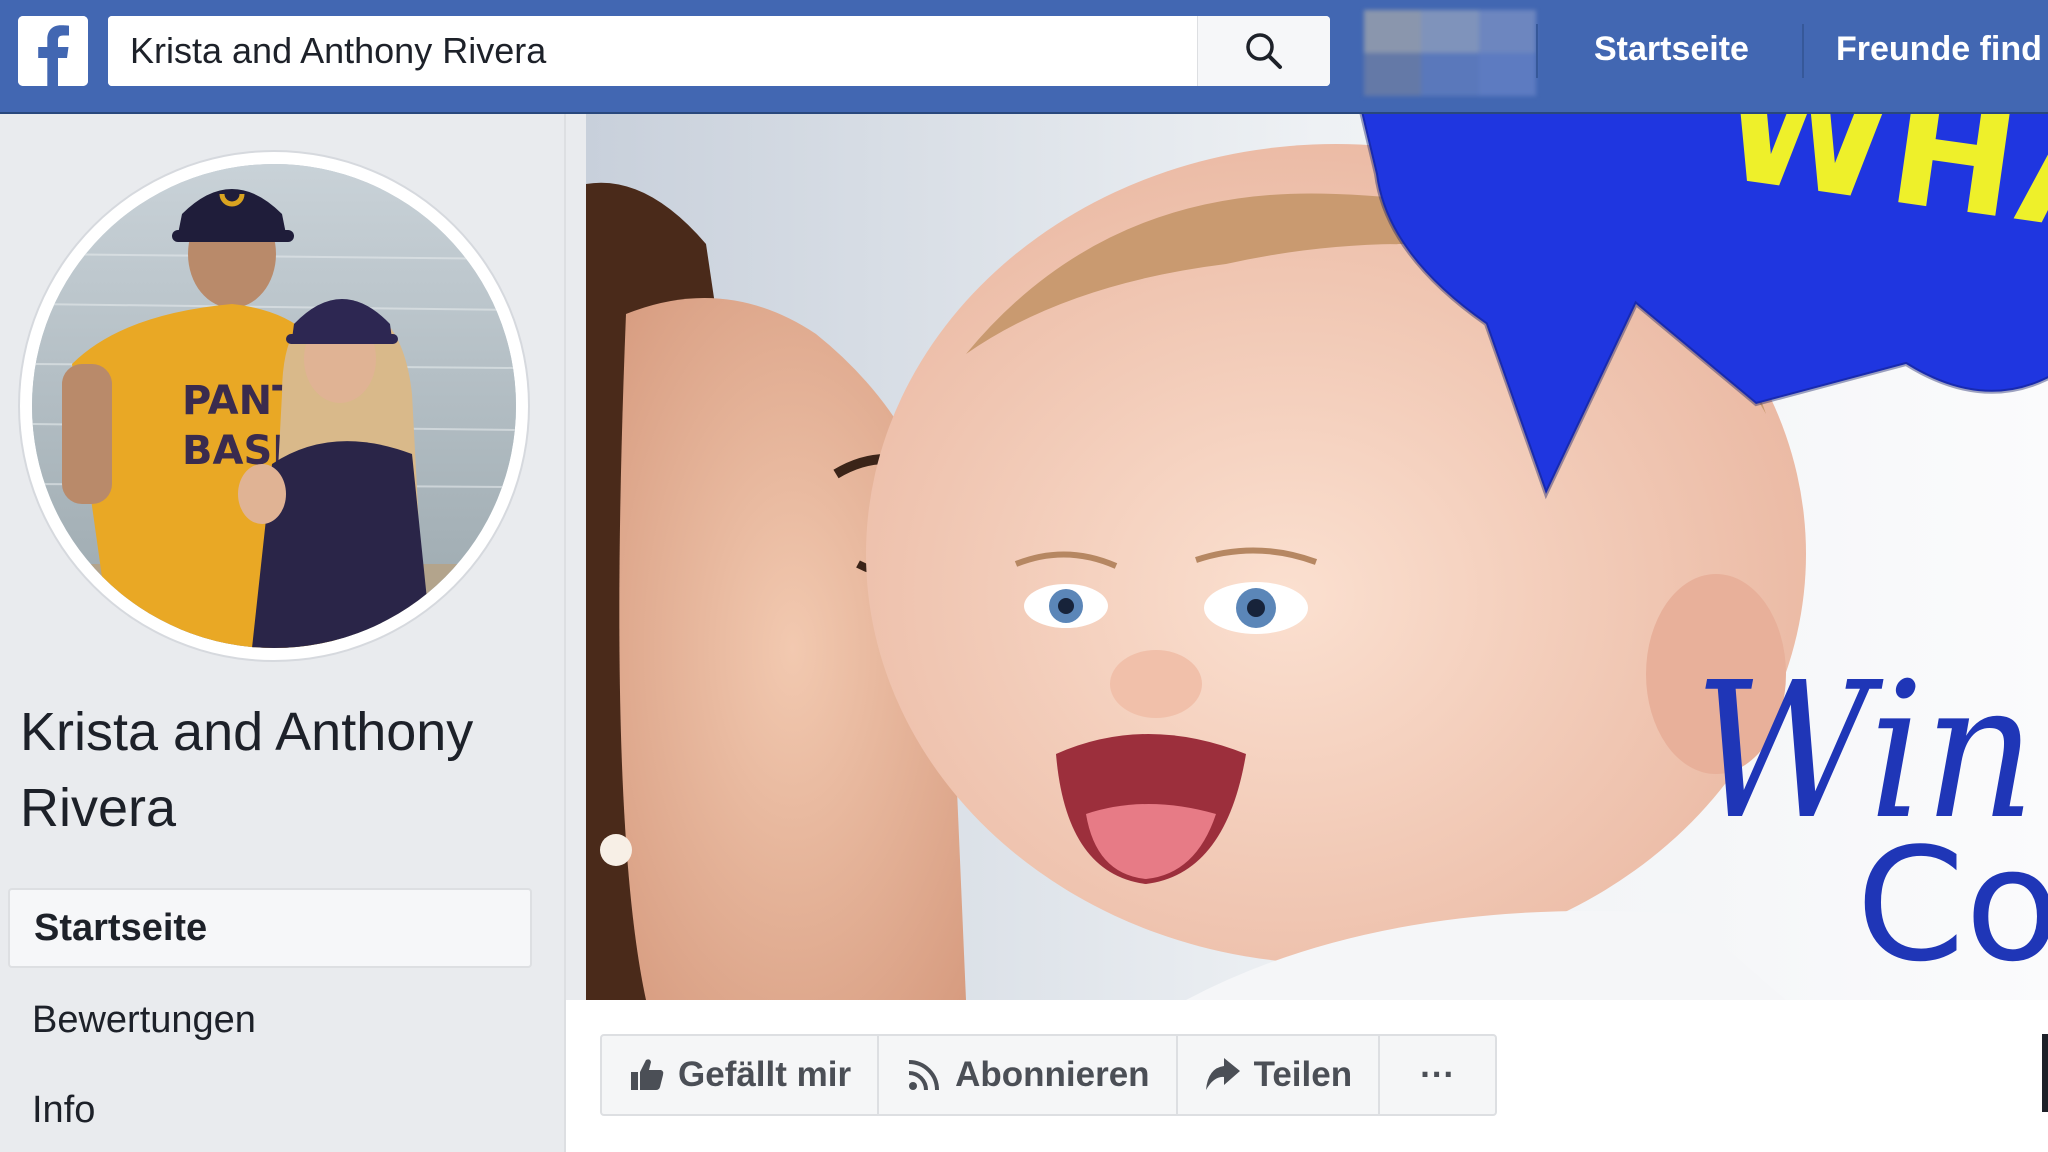 The image size is (2048, 1152). I want to click on nav-link-startseite: Startseite, so click(1671, 49).